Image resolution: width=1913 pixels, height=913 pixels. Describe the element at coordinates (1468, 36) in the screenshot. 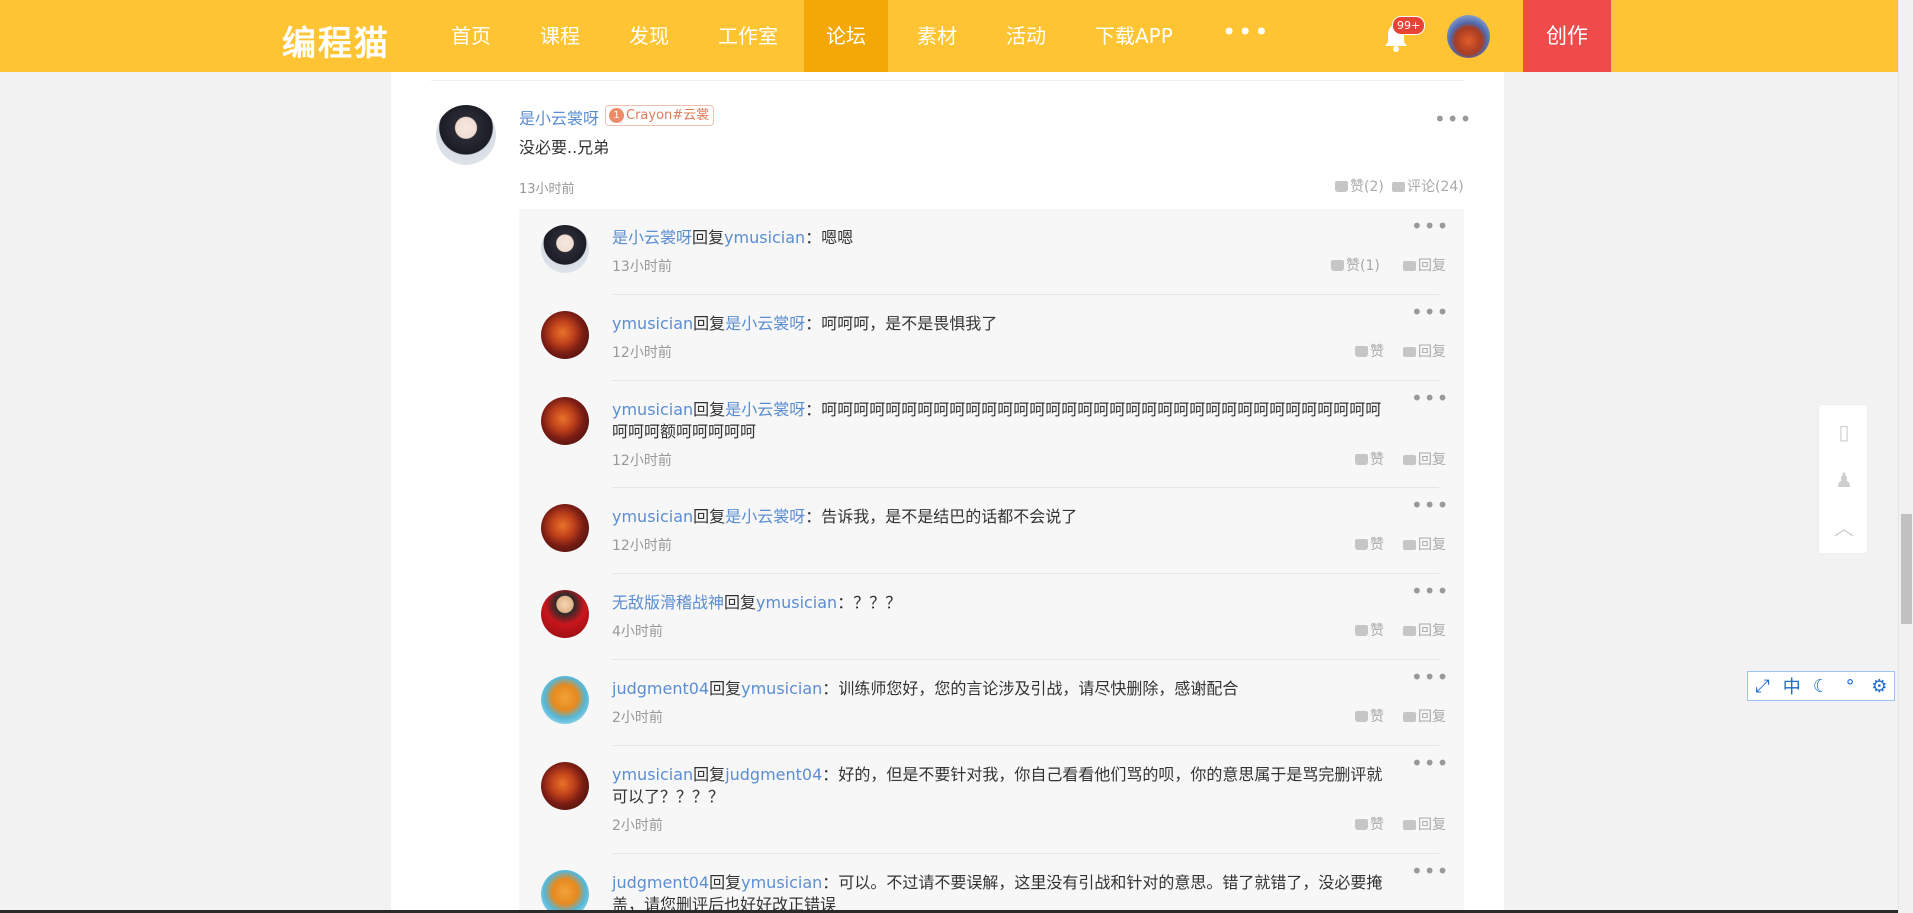

I see `user-avatar` at that location.